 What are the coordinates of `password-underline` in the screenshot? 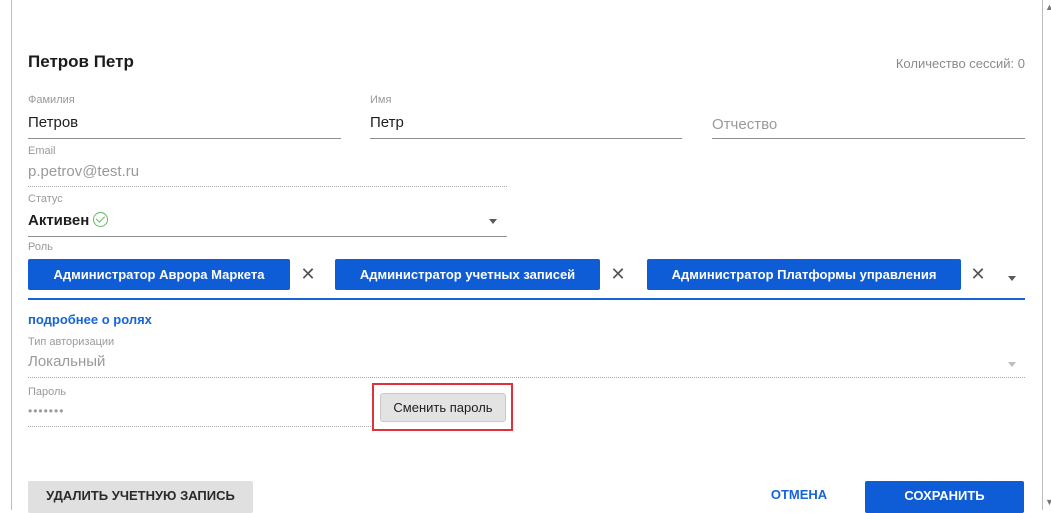 It's located at (199, 426).